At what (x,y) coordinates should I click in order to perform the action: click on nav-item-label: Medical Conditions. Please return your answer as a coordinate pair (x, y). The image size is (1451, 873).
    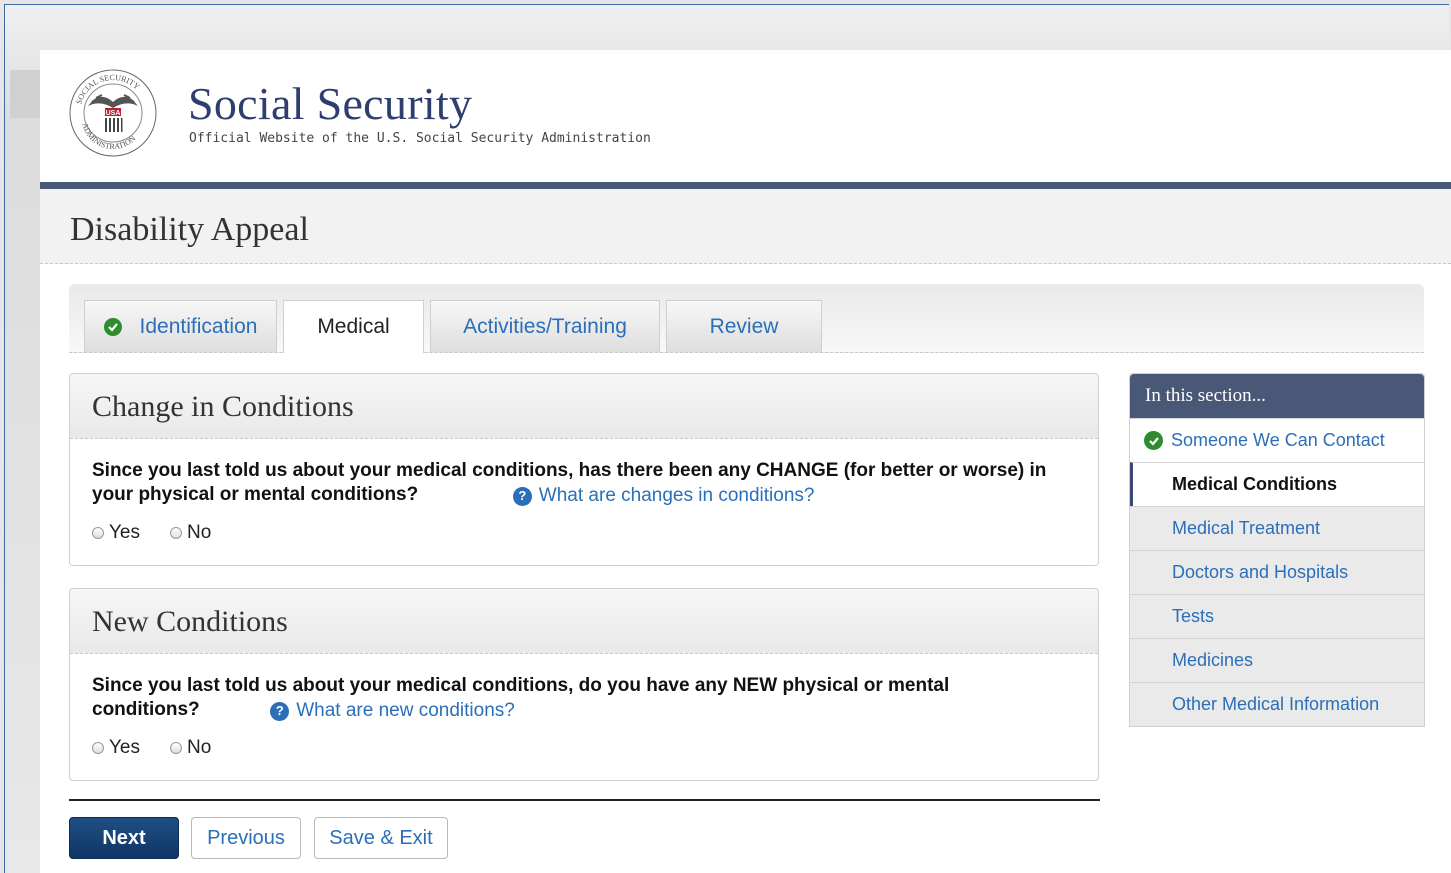
    Looking at the image, I should click on (1255, 484).